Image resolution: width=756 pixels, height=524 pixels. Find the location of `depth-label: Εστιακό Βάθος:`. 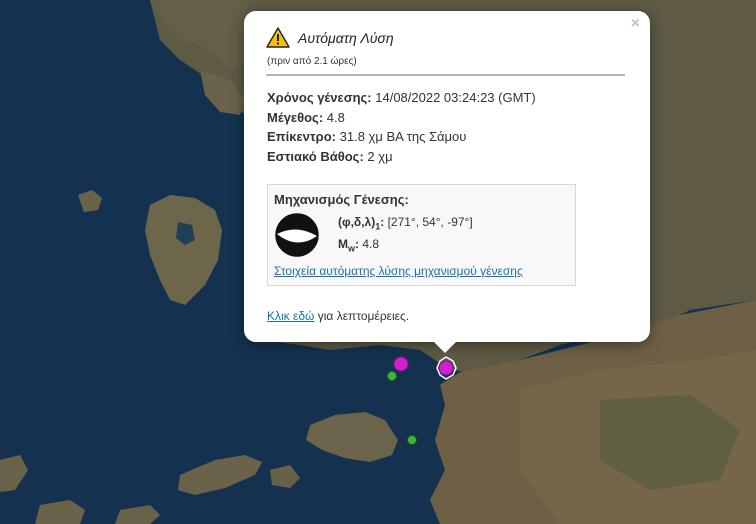

depth-label: Εστιακό Βάθος: is located at coordinates (315, 156).